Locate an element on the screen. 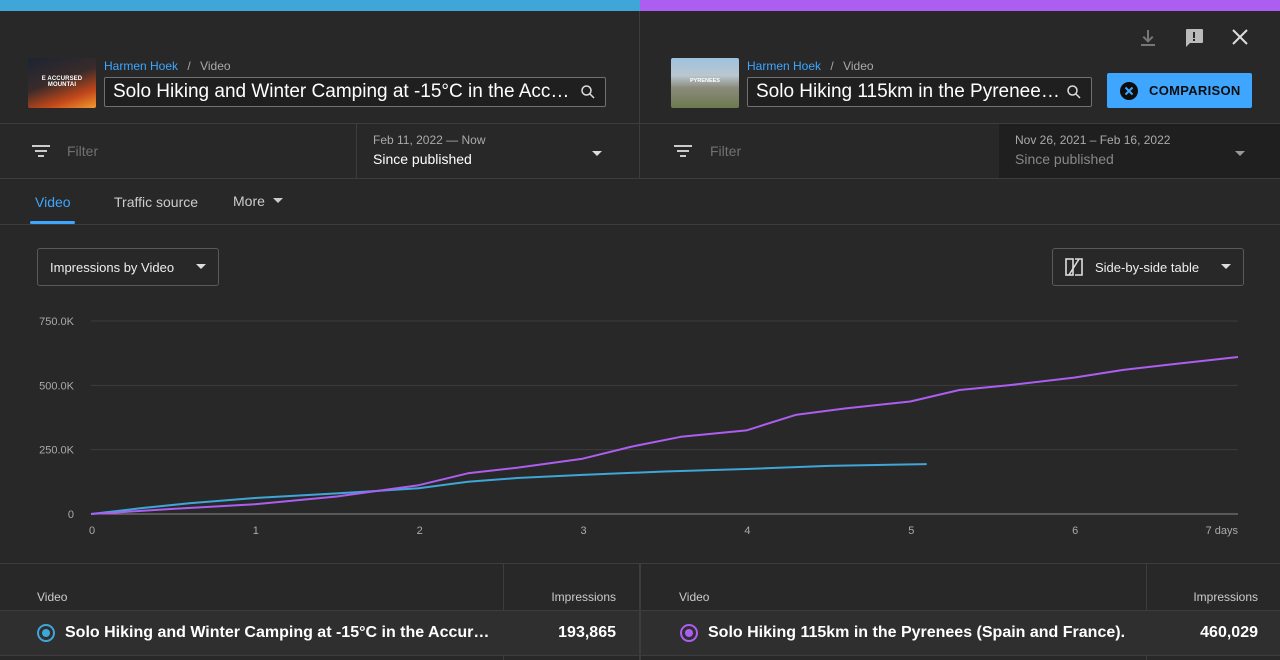 The image size is (1280, 660). left-filter-icon is located at coordinates (41, 153).